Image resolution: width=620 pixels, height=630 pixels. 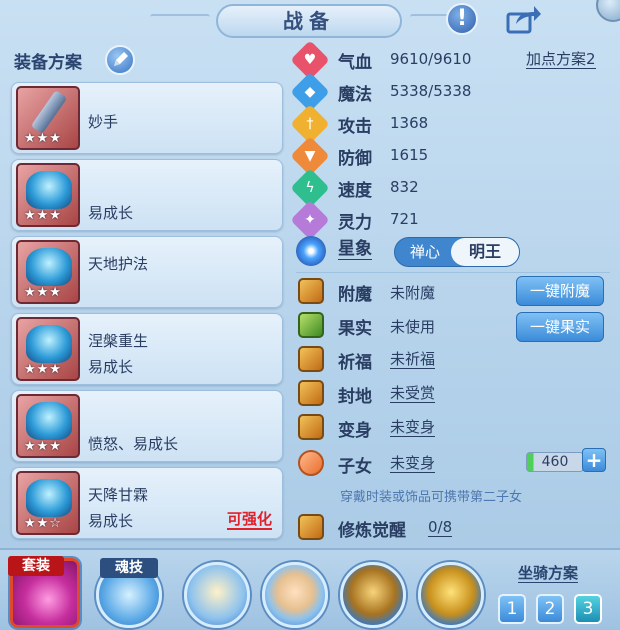 What do you see at coordinates (249, 520) in the screenshot?
I see `upgradable-link: 可强化` at bounding box center [249, 520].